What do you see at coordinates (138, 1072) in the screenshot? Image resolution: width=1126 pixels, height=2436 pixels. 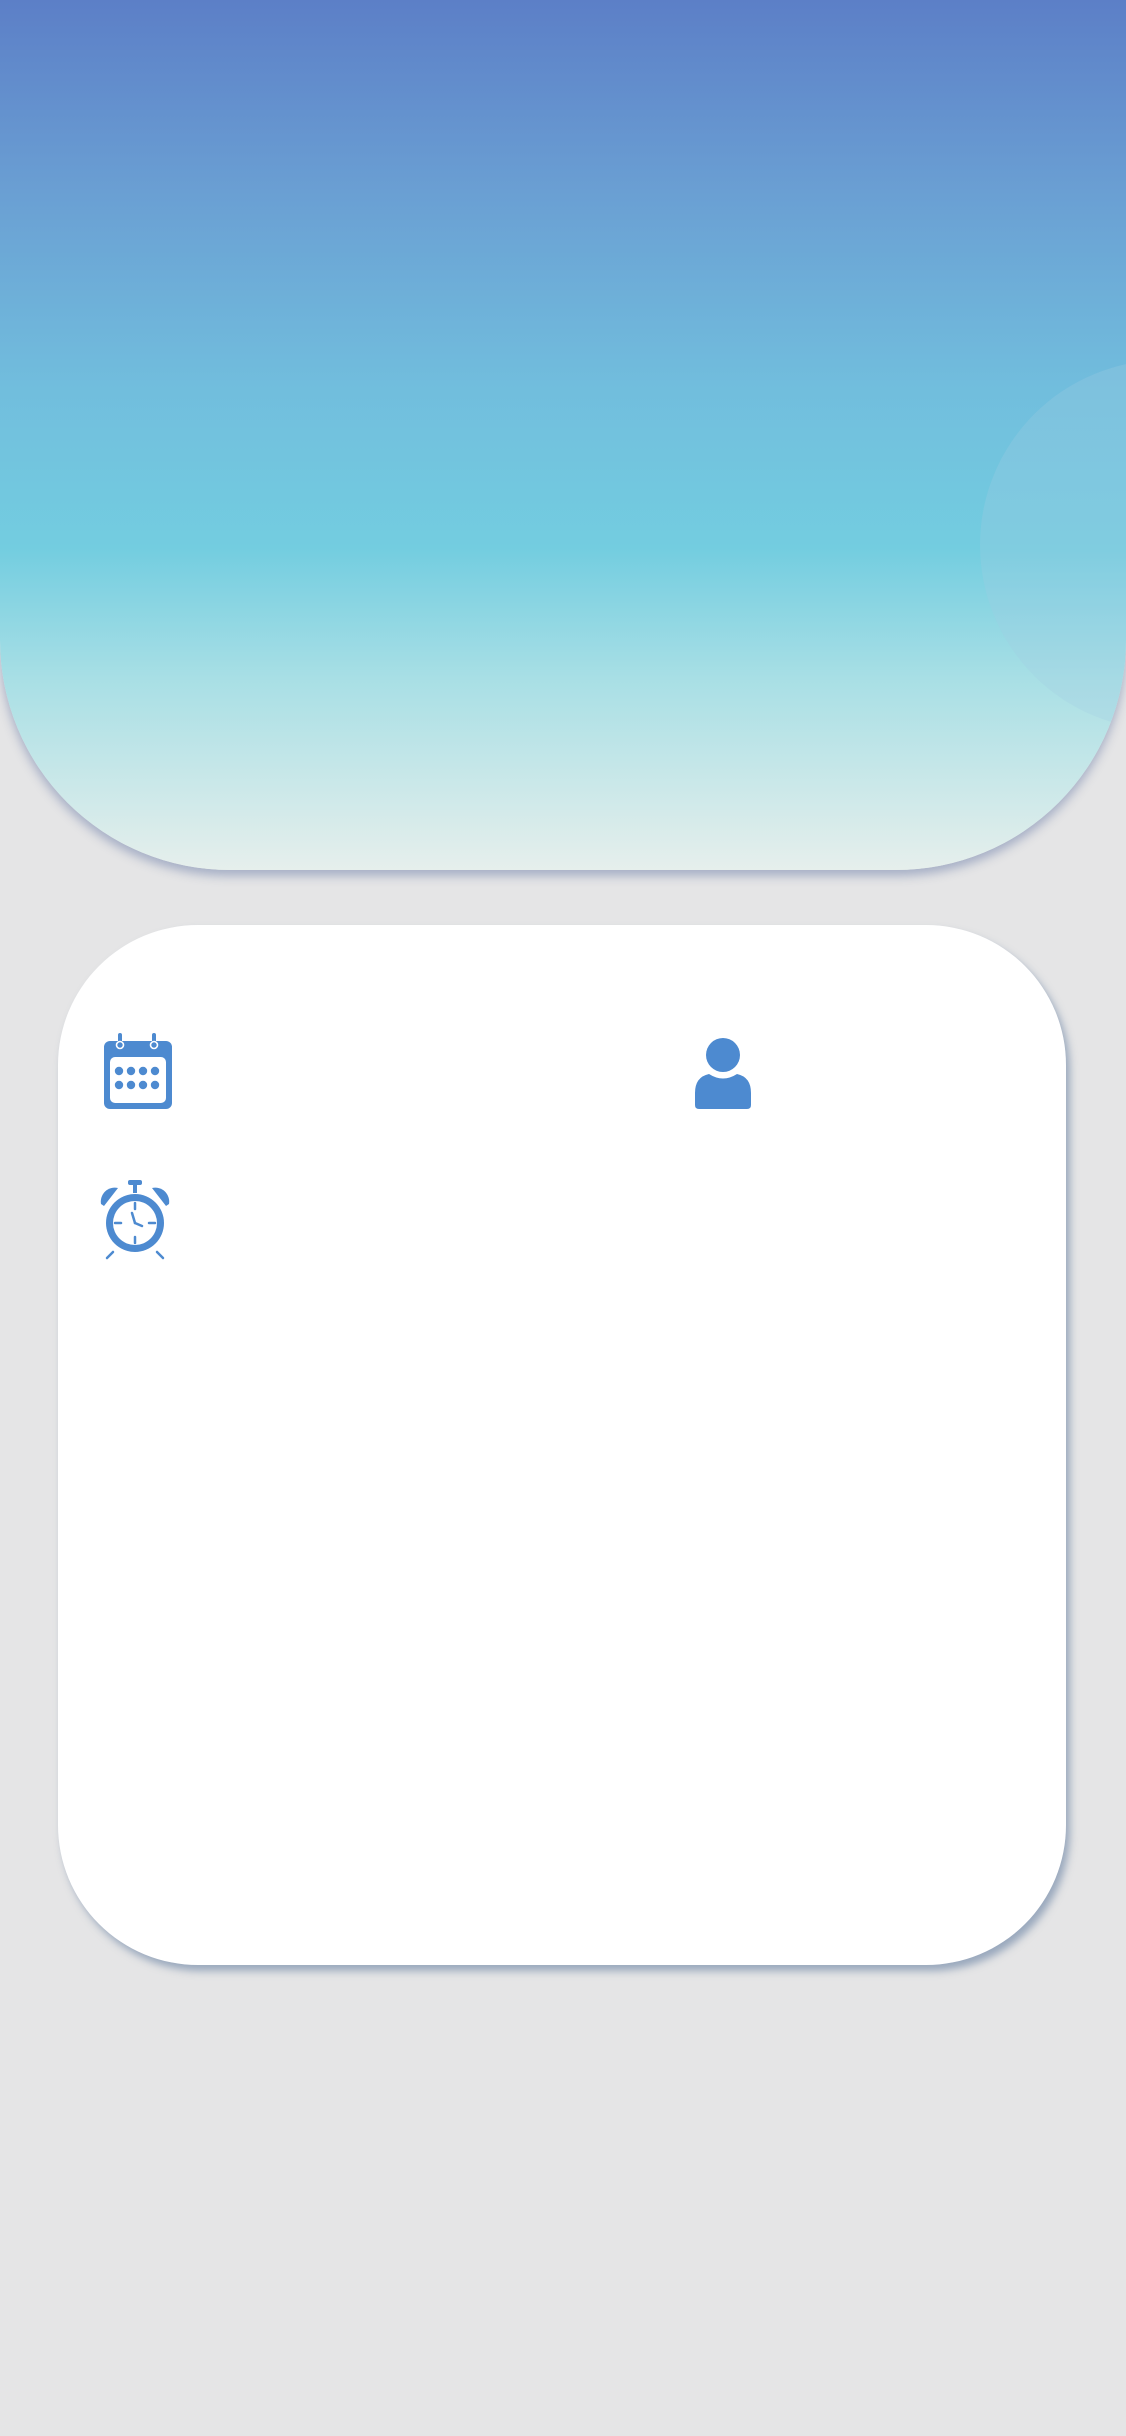 I see `calendar-icon` at bounding box center [138, 1072].